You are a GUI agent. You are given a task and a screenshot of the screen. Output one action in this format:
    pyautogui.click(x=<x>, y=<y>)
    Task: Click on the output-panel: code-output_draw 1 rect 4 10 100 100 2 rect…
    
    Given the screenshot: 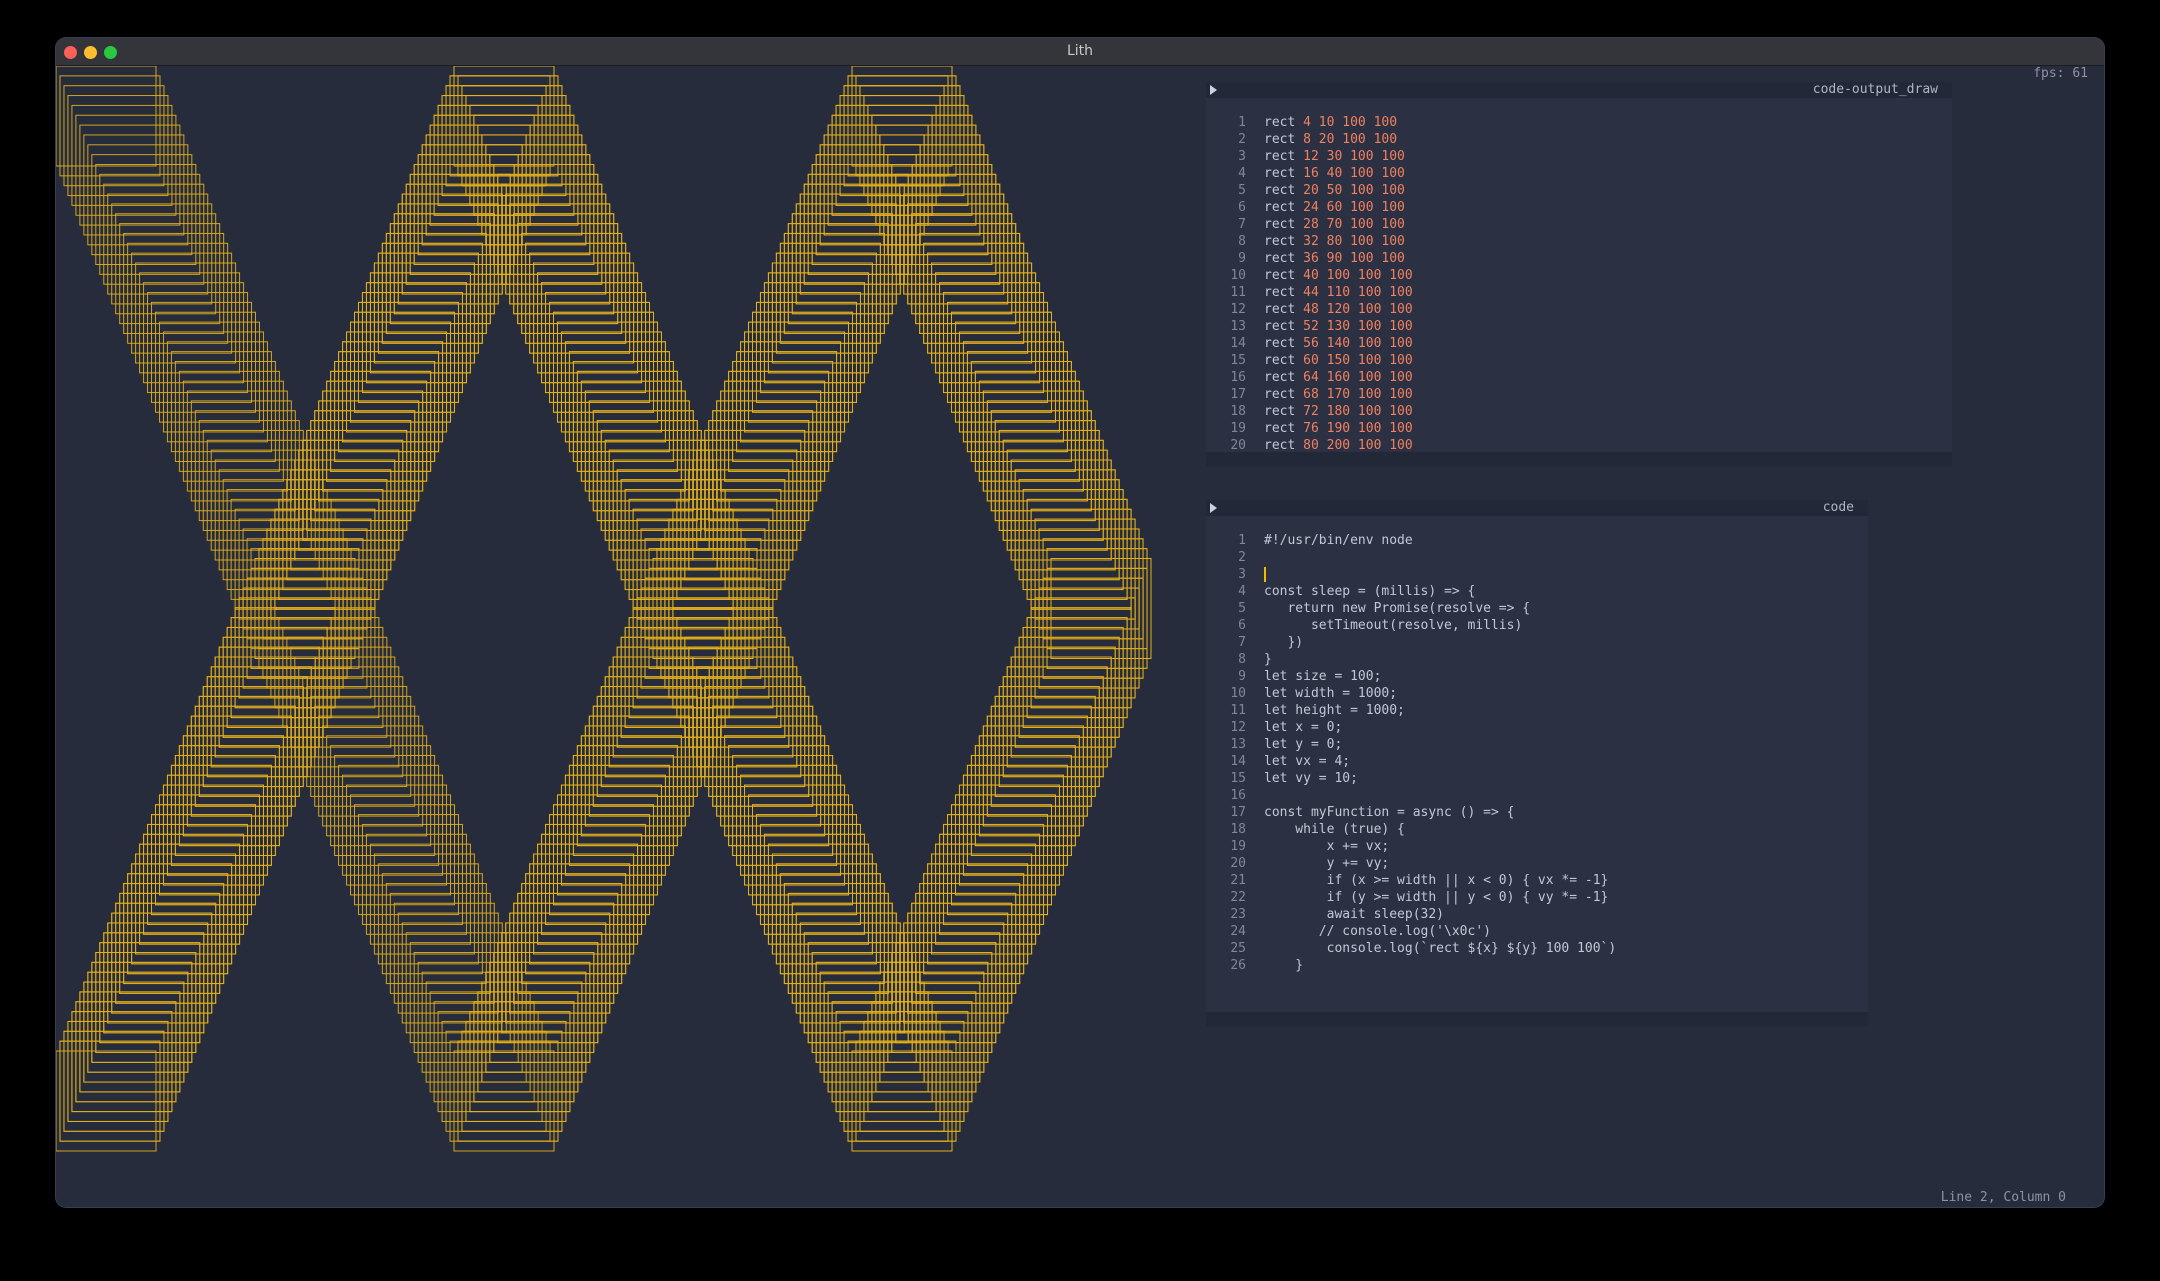 What is the action you would take?
    pyautogui.click(x=1579, y=274)
    